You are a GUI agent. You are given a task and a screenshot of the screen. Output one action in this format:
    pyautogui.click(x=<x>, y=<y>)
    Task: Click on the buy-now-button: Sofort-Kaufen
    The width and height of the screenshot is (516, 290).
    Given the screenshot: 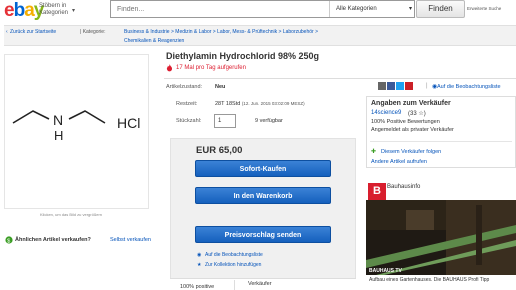 What is the action you would take?
    pyautogui.click(x=263, y=168)
    